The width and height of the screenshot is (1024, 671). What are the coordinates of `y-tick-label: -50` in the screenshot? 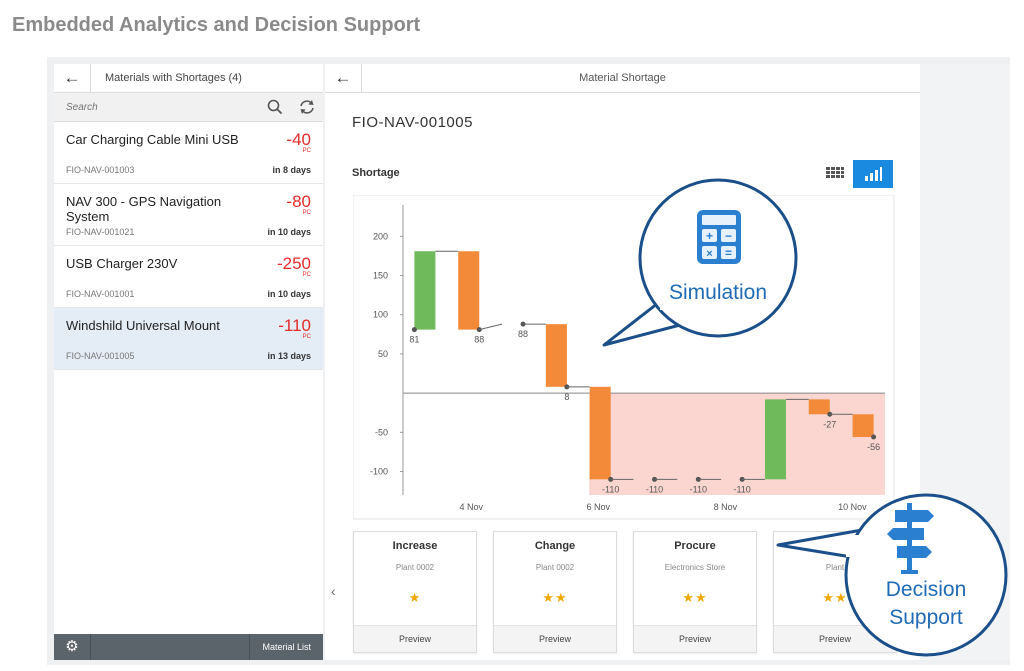 It's located at (381, 432).